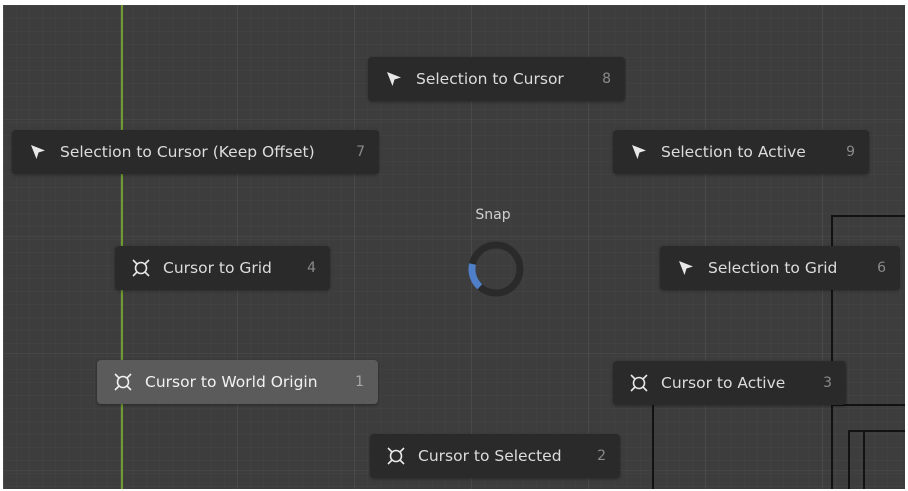 Image resolution: width=908 pixels, height=491 pixels. I want to click on pie-item-hotkey: 8, so click(606, 79).